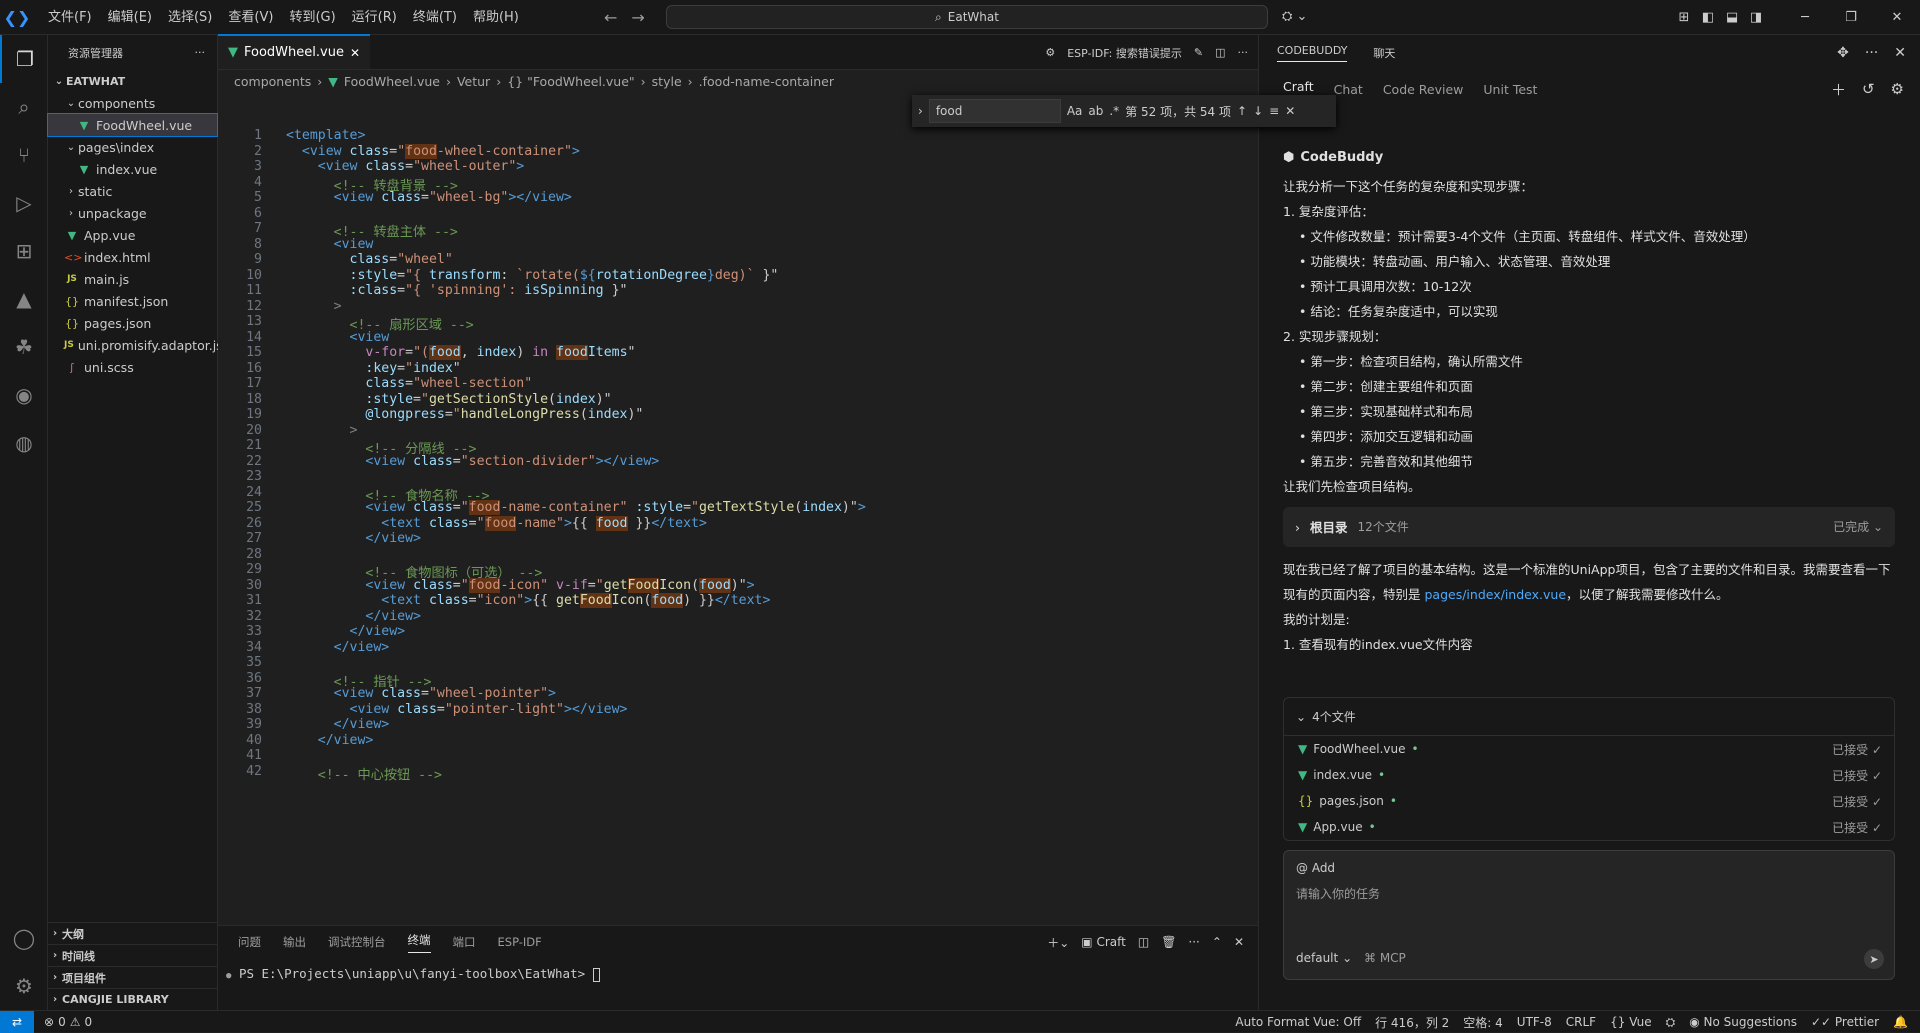 The width and height of the screenshot is (1920, 1033). What do you see at coordinates (1897, 17) in the screenshot?
I see `close-icon: ✕` at bounding box center [1897, 17].